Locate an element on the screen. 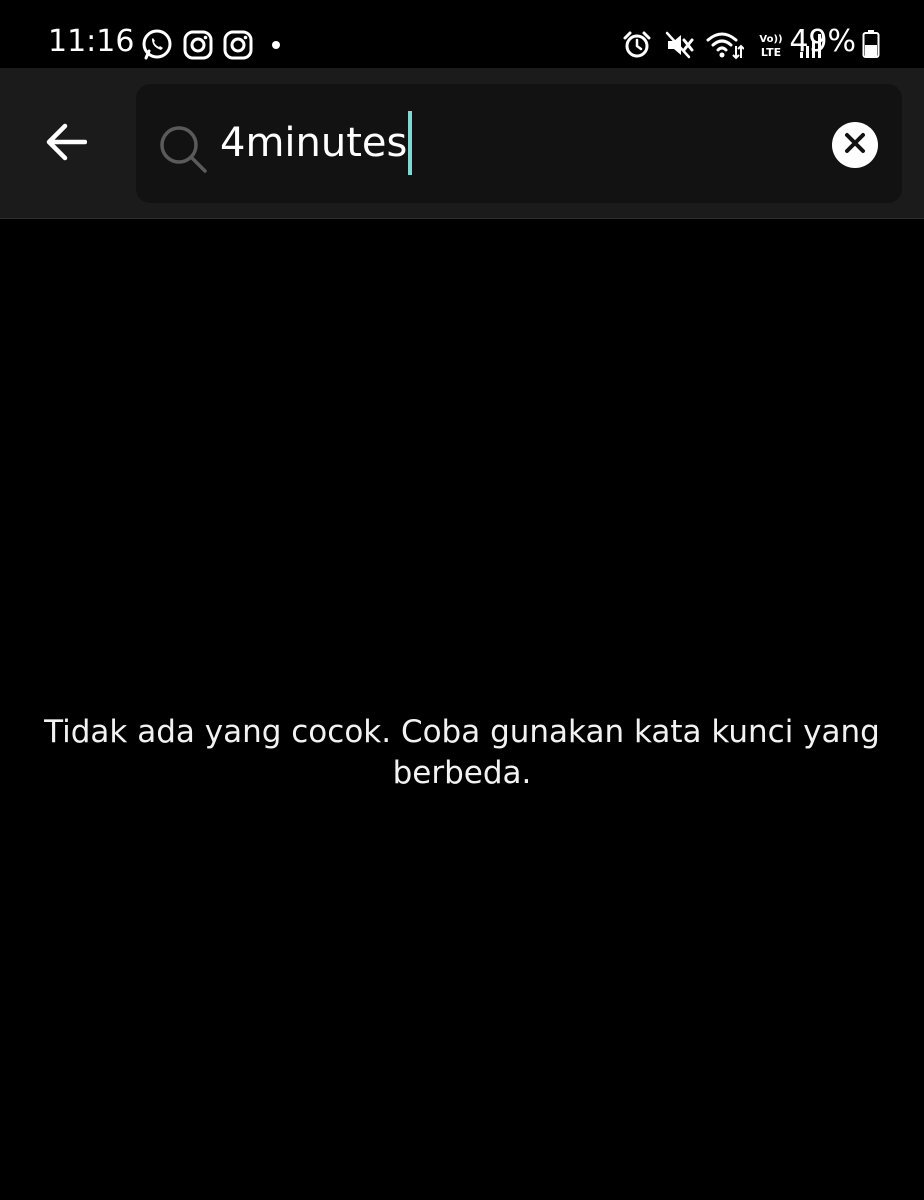  clear-icon is located at coordinates (855, 145).